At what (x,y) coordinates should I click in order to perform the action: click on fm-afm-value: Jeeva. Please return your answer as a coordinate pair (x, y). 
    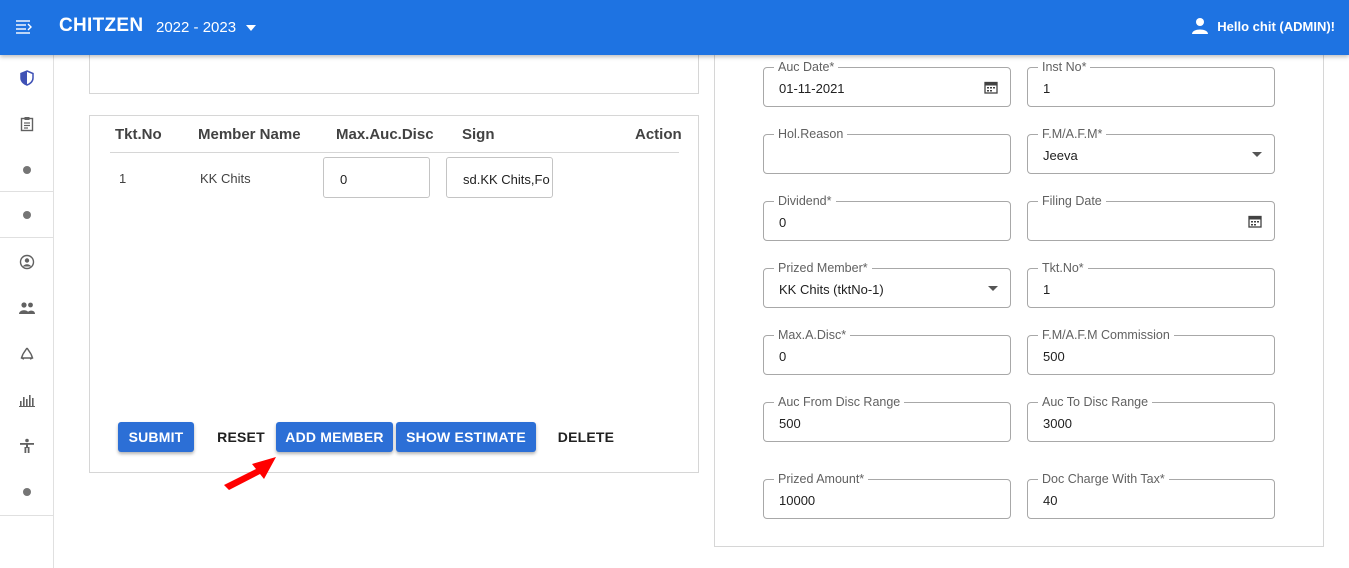
    Looking at the image, I should click on (1060, 155).